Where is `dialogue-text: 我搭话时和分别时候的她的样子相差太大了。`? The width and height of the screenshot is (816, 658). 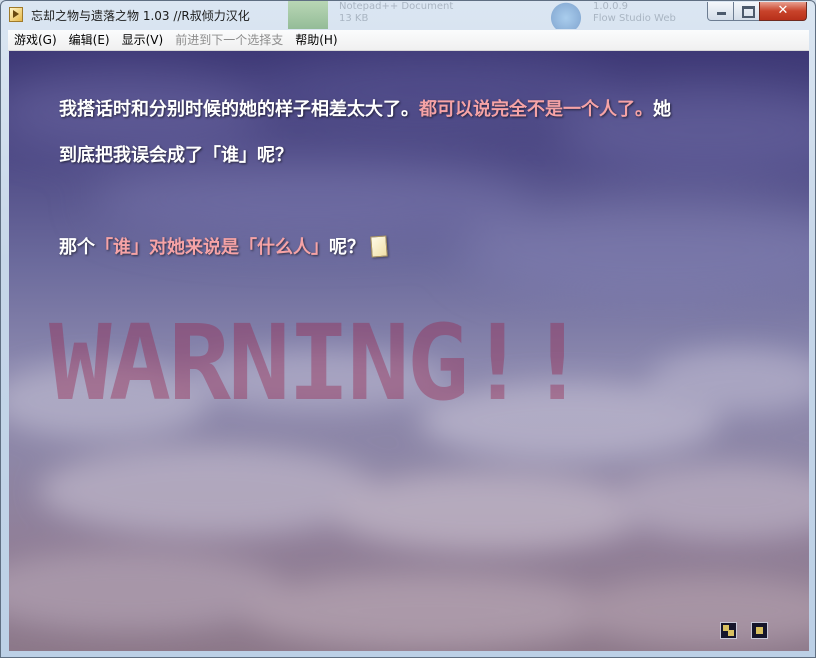
dialogue-text: 我搭话时和分别时候的她的样子相差太大了。 is located at coordinates (239, 109).